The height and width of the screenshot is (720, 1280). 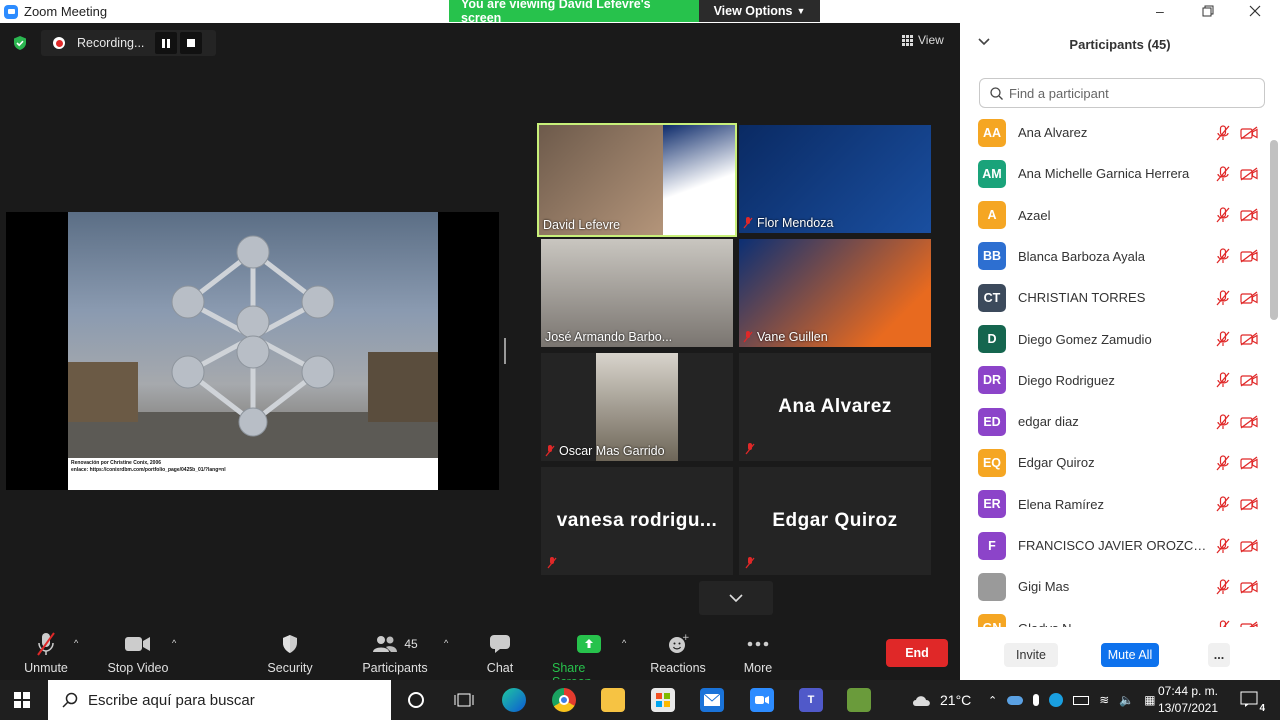 I want to click on video-camera-icon, so click(x=137, y=644).